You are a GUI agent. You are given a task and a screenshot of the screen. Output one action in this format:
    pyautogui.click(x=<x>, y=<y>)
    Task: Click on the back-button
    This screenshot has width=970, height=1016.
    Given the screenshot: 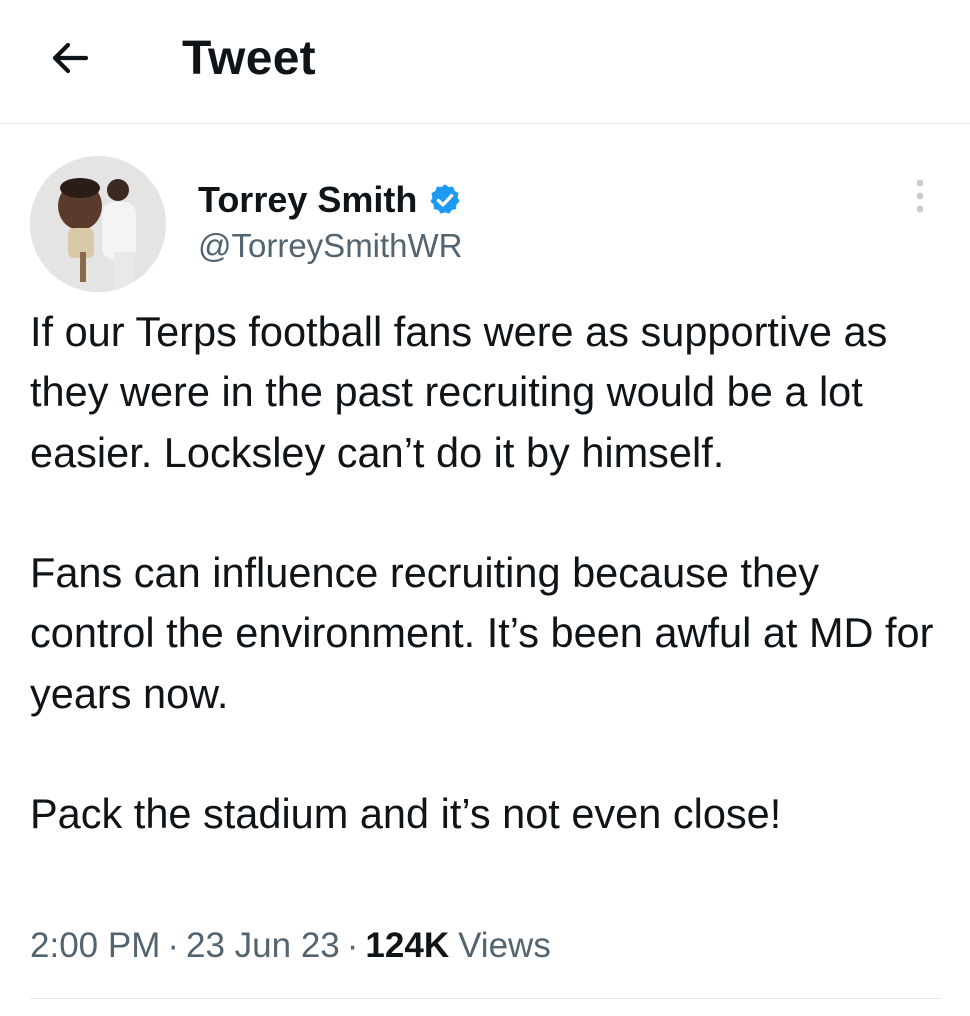 What is the action you would take?
    pyautogui.click(x=70, y=58)
    